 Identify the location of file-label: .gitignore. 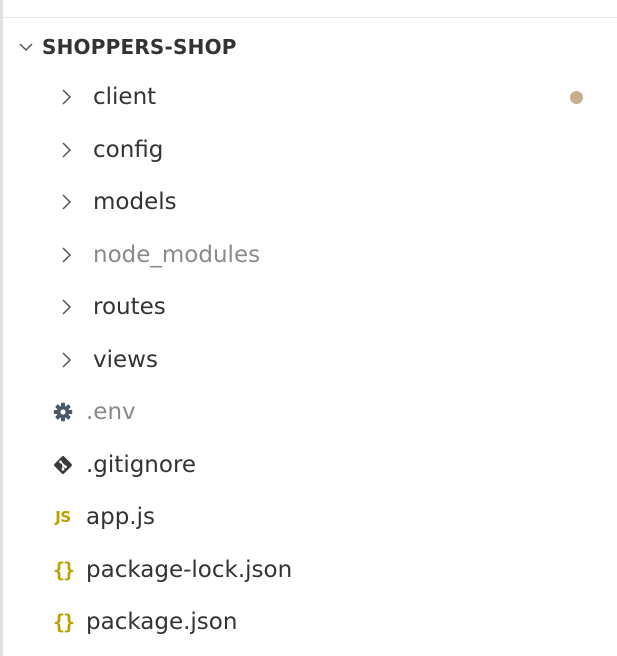
(141, 464).